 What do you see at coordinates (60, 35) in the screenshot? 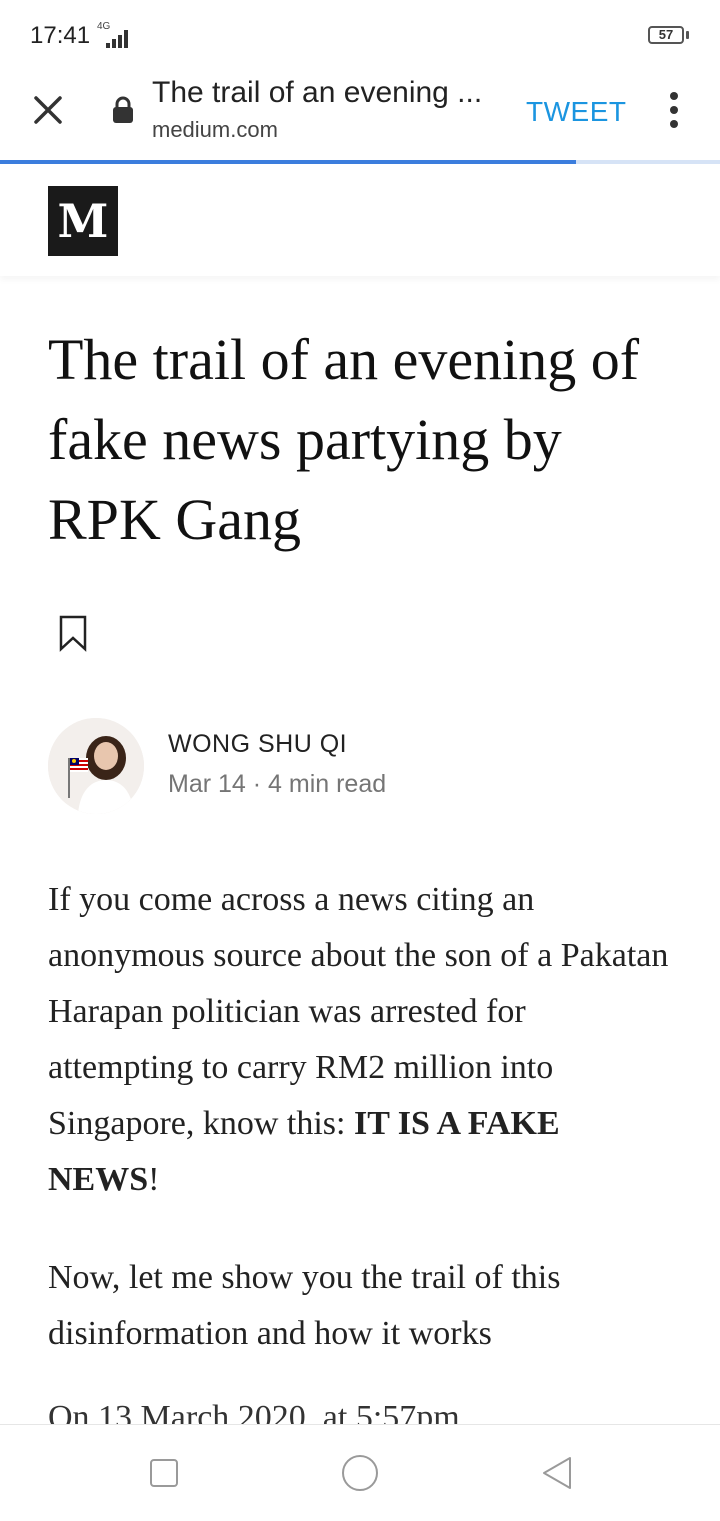
I see `clock: 17:41` at bounding box center [60, 35].